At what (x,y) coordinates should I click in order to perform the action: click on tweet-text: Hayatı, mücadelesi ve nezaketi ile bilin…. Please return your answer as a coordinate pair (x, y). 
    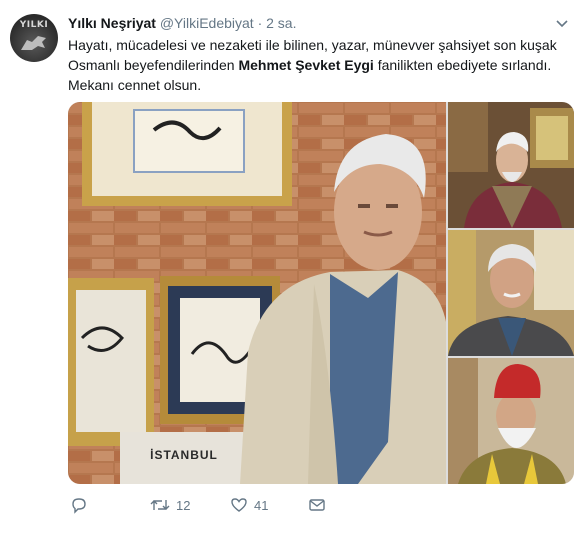
    Looking at the image, I should click on (318, 65).